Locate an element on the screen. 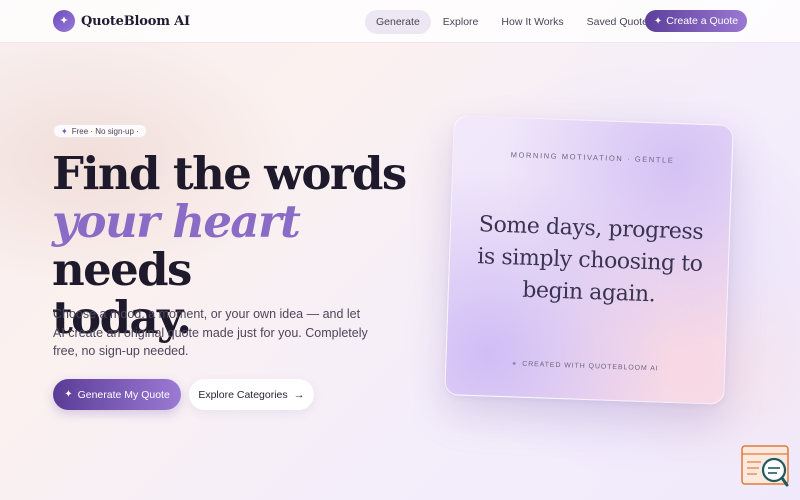  nav-link-explore: Explore is located at coordinates (461, 22).